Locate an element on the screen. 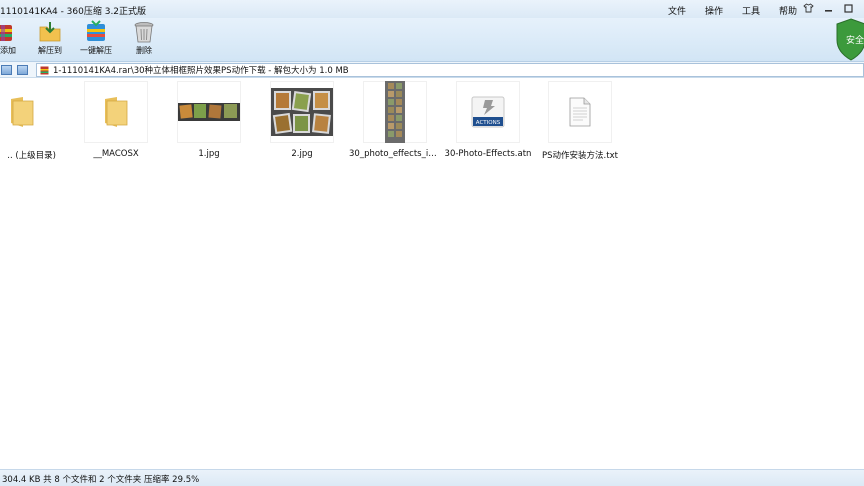 The image size is (864, 486). status-bar: 304.4 KB 共 8 个文件和 2 个文件夹 压缩率 29.5% is located at coordinates (432, 477).